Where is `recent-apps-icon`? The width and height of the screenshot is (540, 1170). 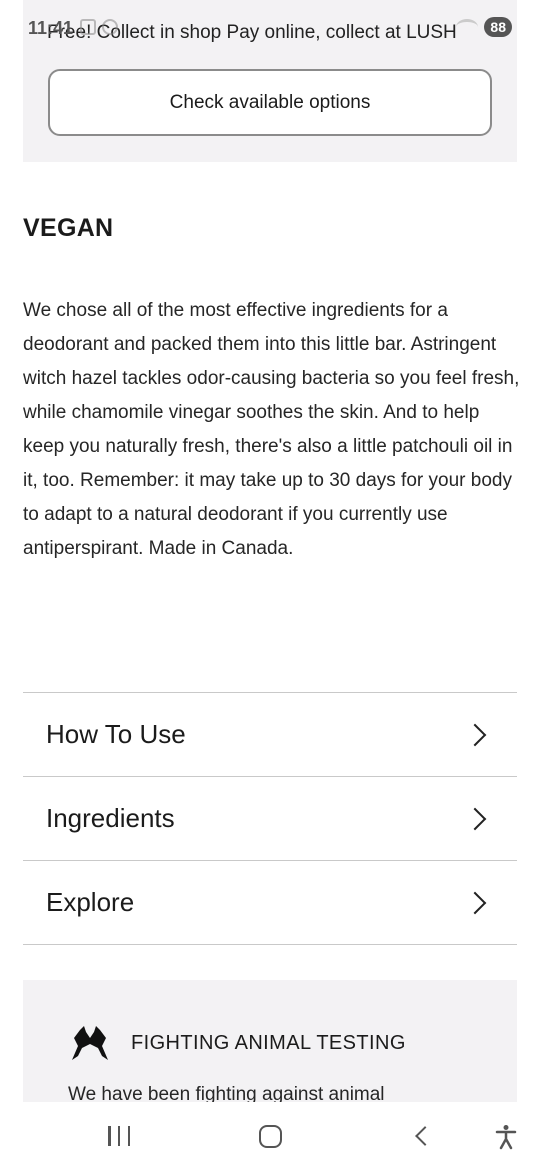
recent-apps-icon is located at coordinates (119, 1136).